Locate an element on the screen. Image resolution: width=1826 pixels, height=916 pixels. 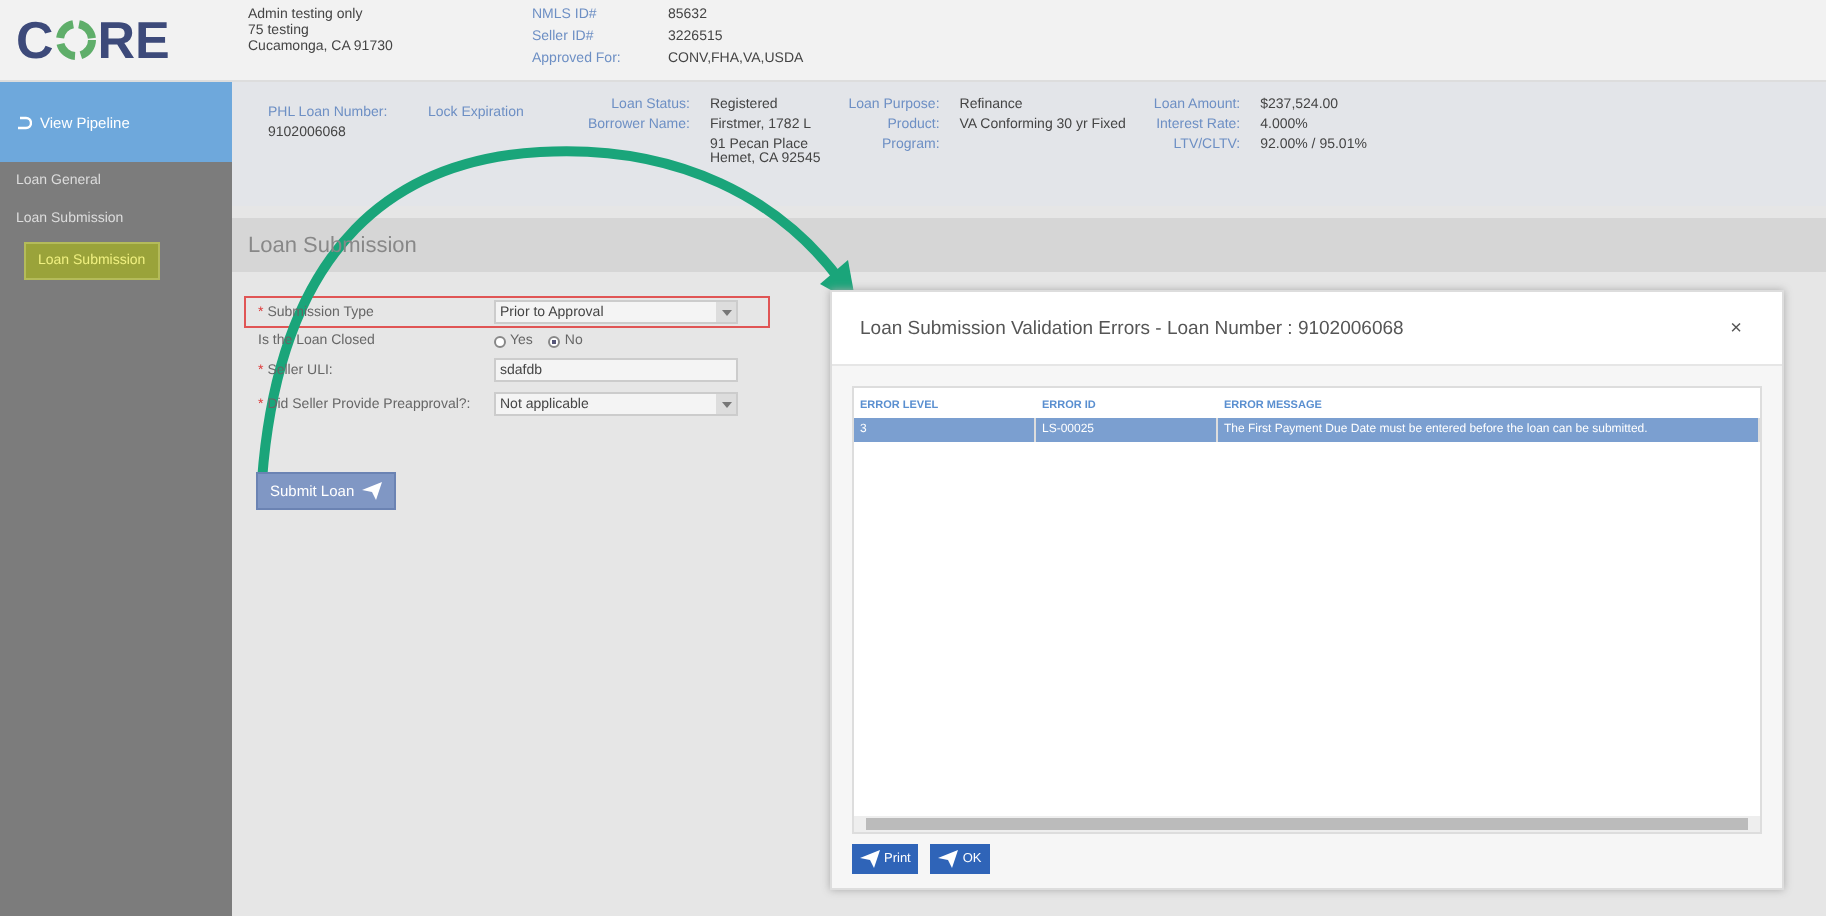
close-button: × is located at coordinates (1736, 328).